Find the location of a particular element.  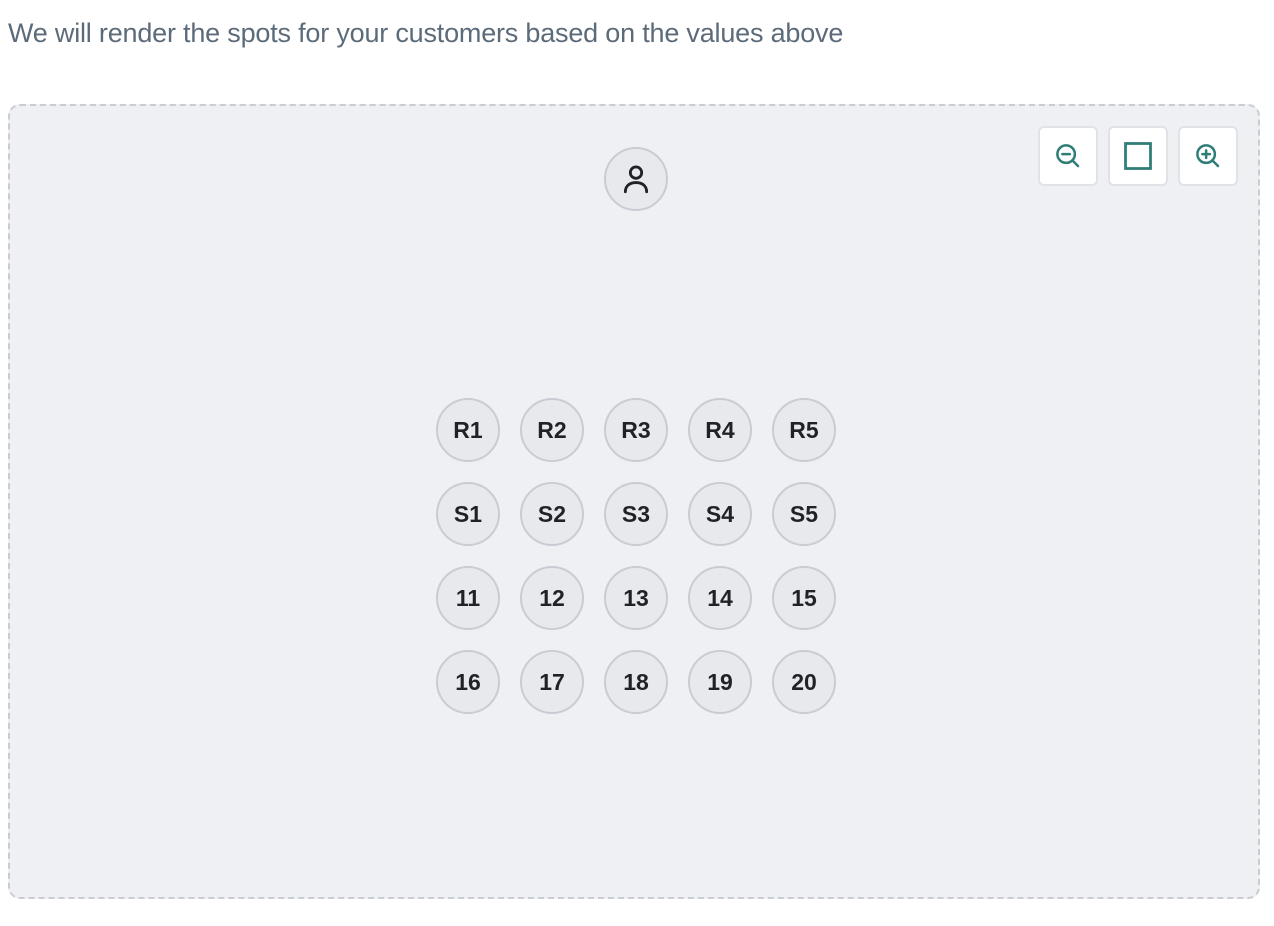

instructor-spot is located at coordinates (636, 179).